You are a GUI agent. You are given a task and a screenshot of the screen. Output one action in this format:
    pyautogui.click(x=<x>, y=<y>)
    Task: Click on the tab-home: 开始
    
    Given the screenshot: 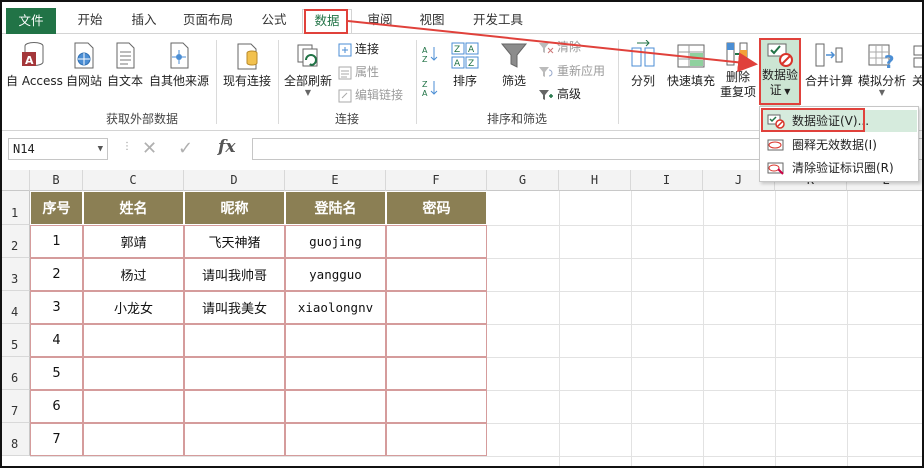 What is the action you would take?
    pyautogui.click(x=90, y=21)
    